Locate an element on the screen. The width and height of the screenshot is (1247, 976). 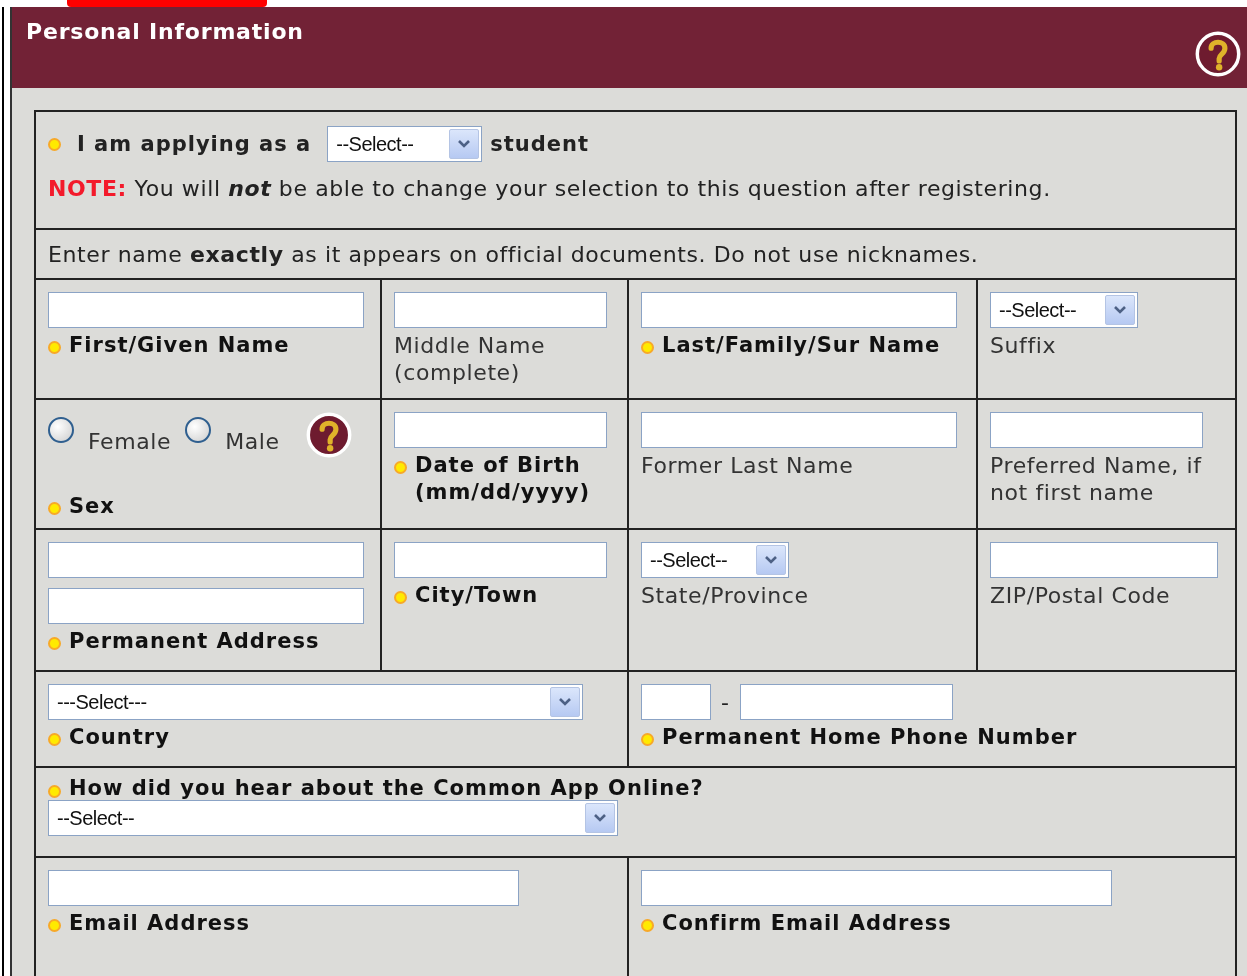
dropdown: ---Select--- is located at coordinates (315, 702).